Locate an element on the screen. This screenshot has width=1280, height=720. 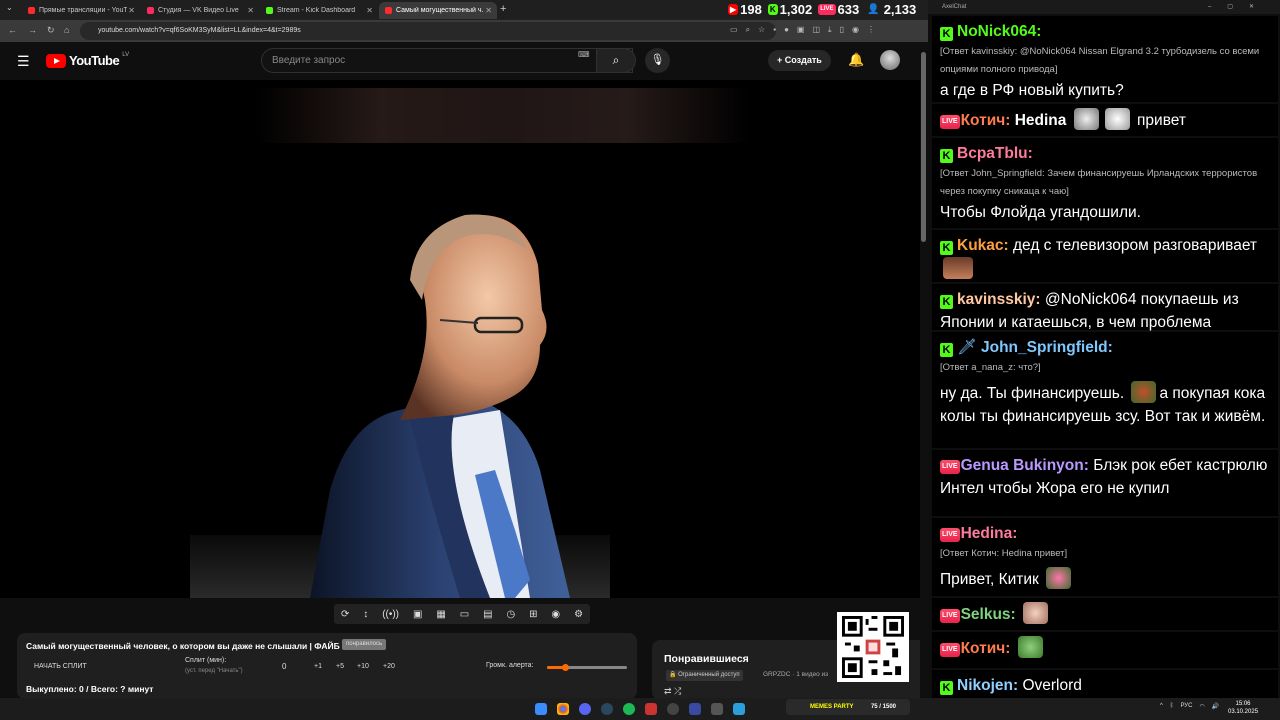
extension-icon: ▪ is located at coordinates (774, 30).